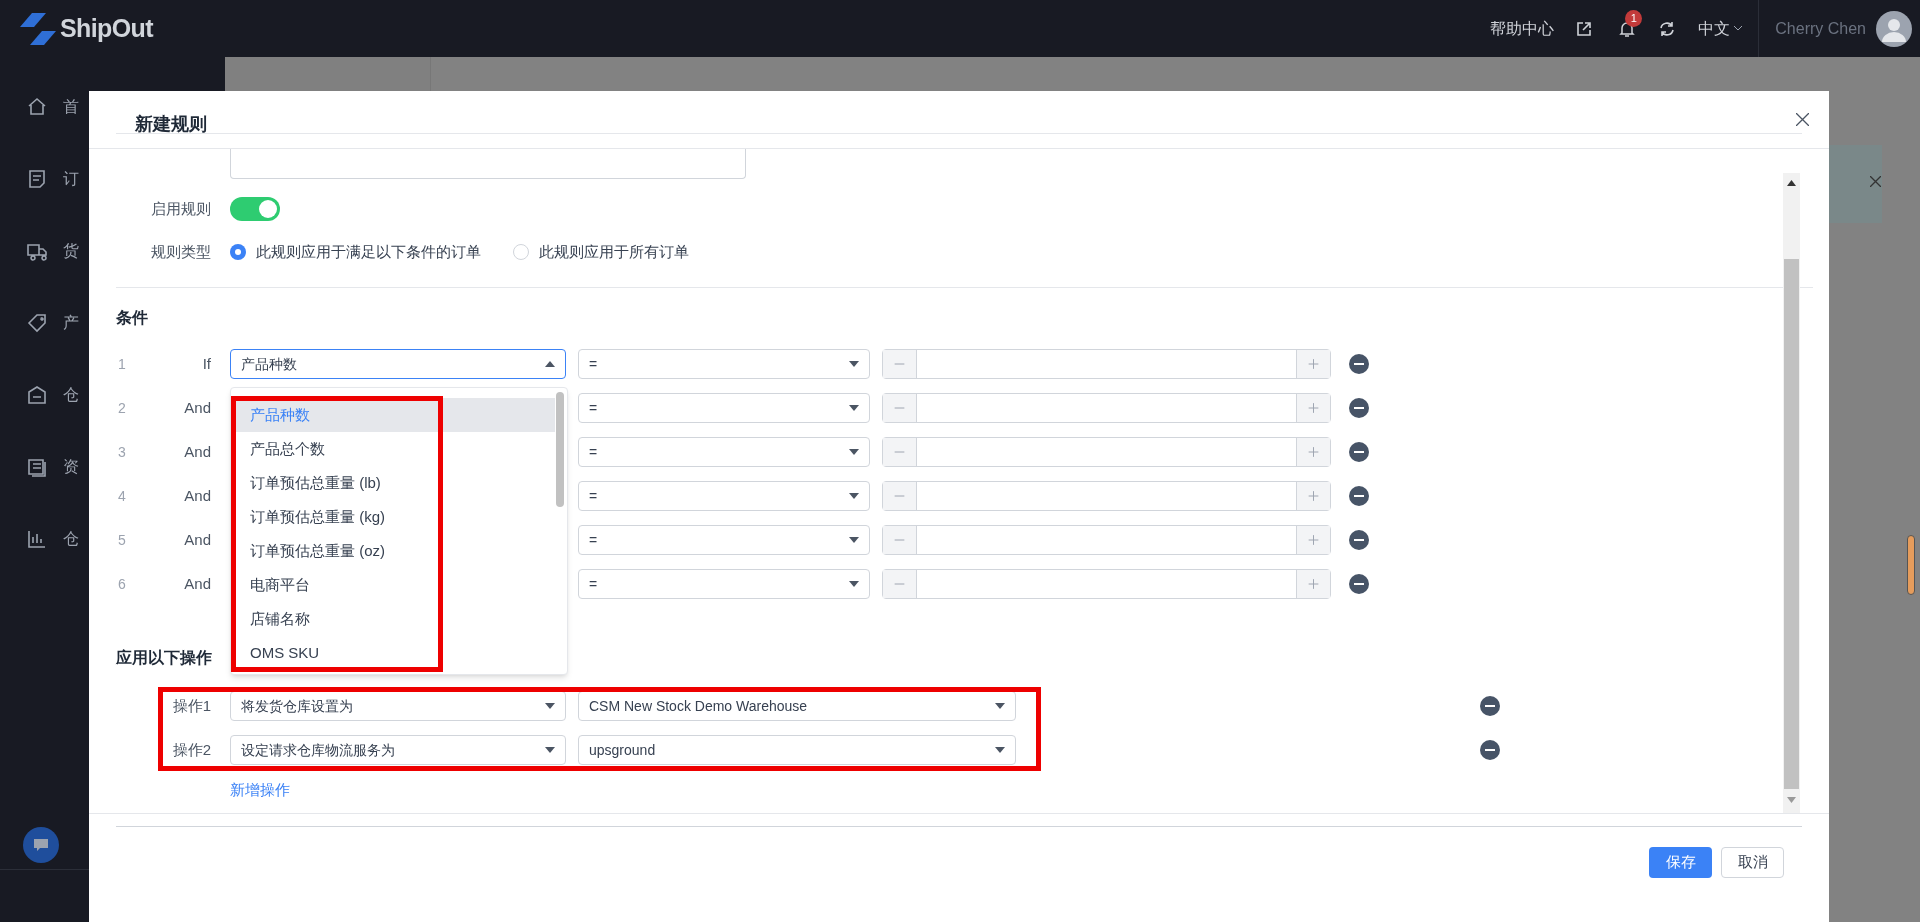 Image resolution: width=1920 pixels, height=922 pixels. I want to click on row-number: 2, so click(122, 408).